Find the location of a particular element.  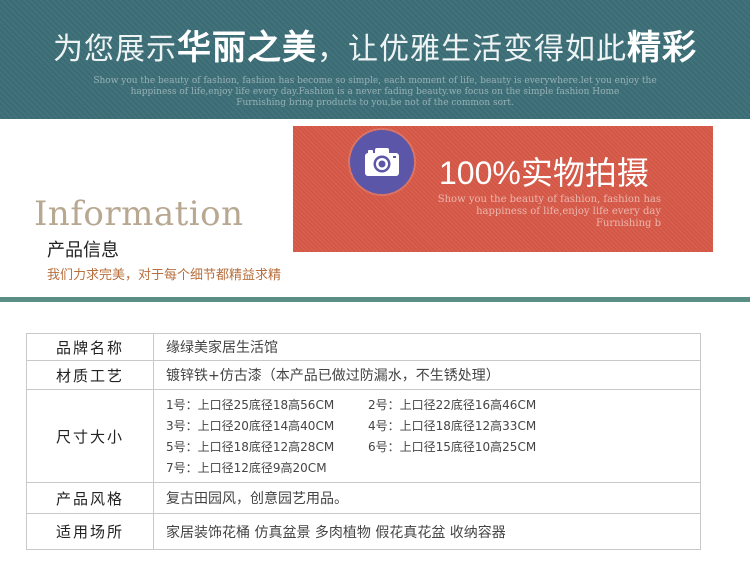

banner-title: 为您展示华丽之美，让优雅生活变得如此精彩 is located at coordinates (375, 44).